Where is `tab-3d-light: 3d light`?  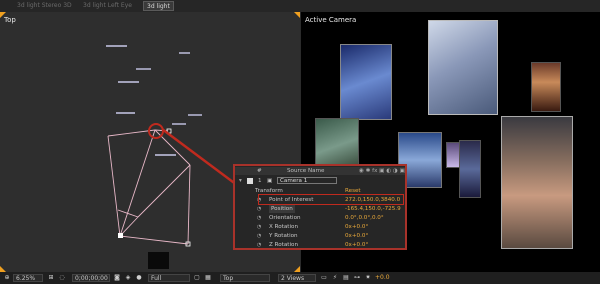
tab-3d-light: 3d light is located at coordinates (158, 6).